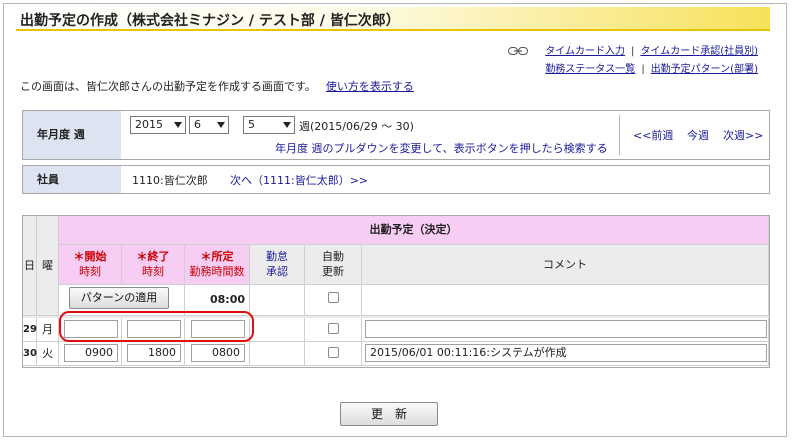 The height and width of the screenshot is (442, 792). What do you see at coordinates (333, 265) in the screenshot?
I see `col-auto-header: 自動 更新` at bounding box center [333, 265].